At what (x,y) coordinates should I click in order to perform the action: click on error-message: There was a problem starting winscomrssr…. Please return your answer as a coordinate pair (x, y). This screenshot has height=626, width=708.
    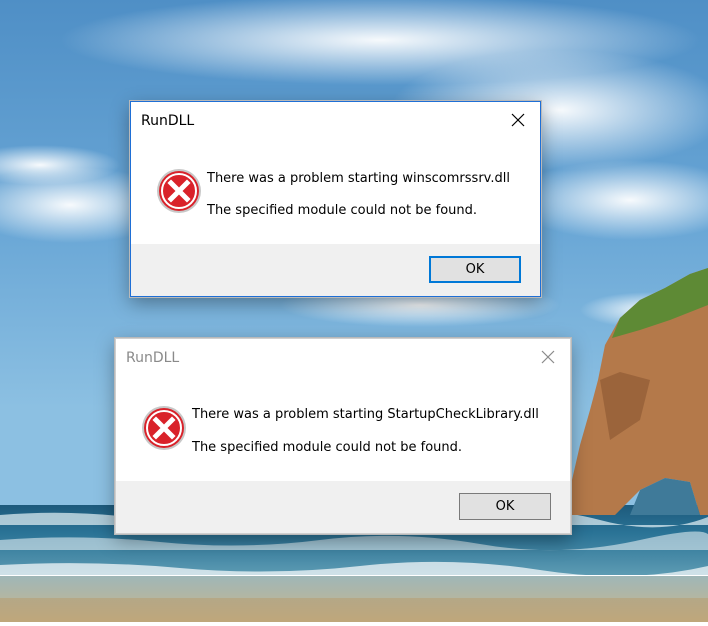
    Looking at the image, I should click on (358, 178).